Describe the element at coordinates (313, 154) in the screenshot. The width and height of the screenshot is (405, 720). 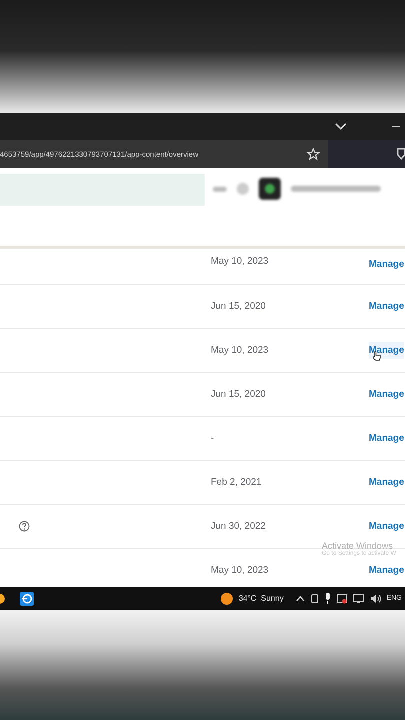
I see `star-icon` at that location.